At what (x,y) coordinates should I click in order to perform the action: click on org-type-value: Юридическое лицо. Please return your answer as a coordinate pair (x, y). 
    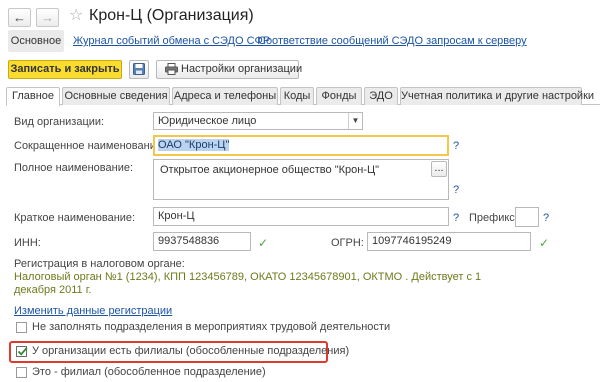
    Looking at the image, I should click on (207, 121).